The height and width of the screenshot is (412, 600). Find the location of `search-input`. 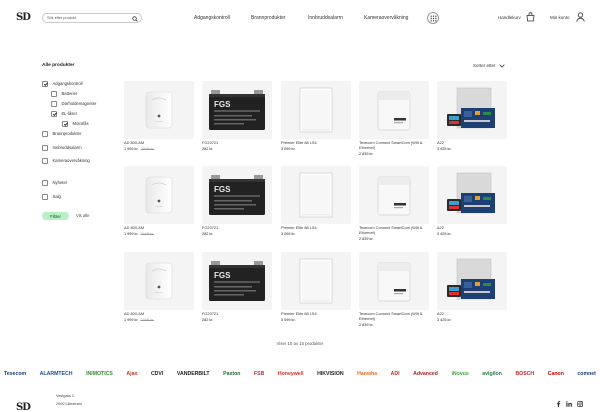

search-input is located at coordinates (89, 18).